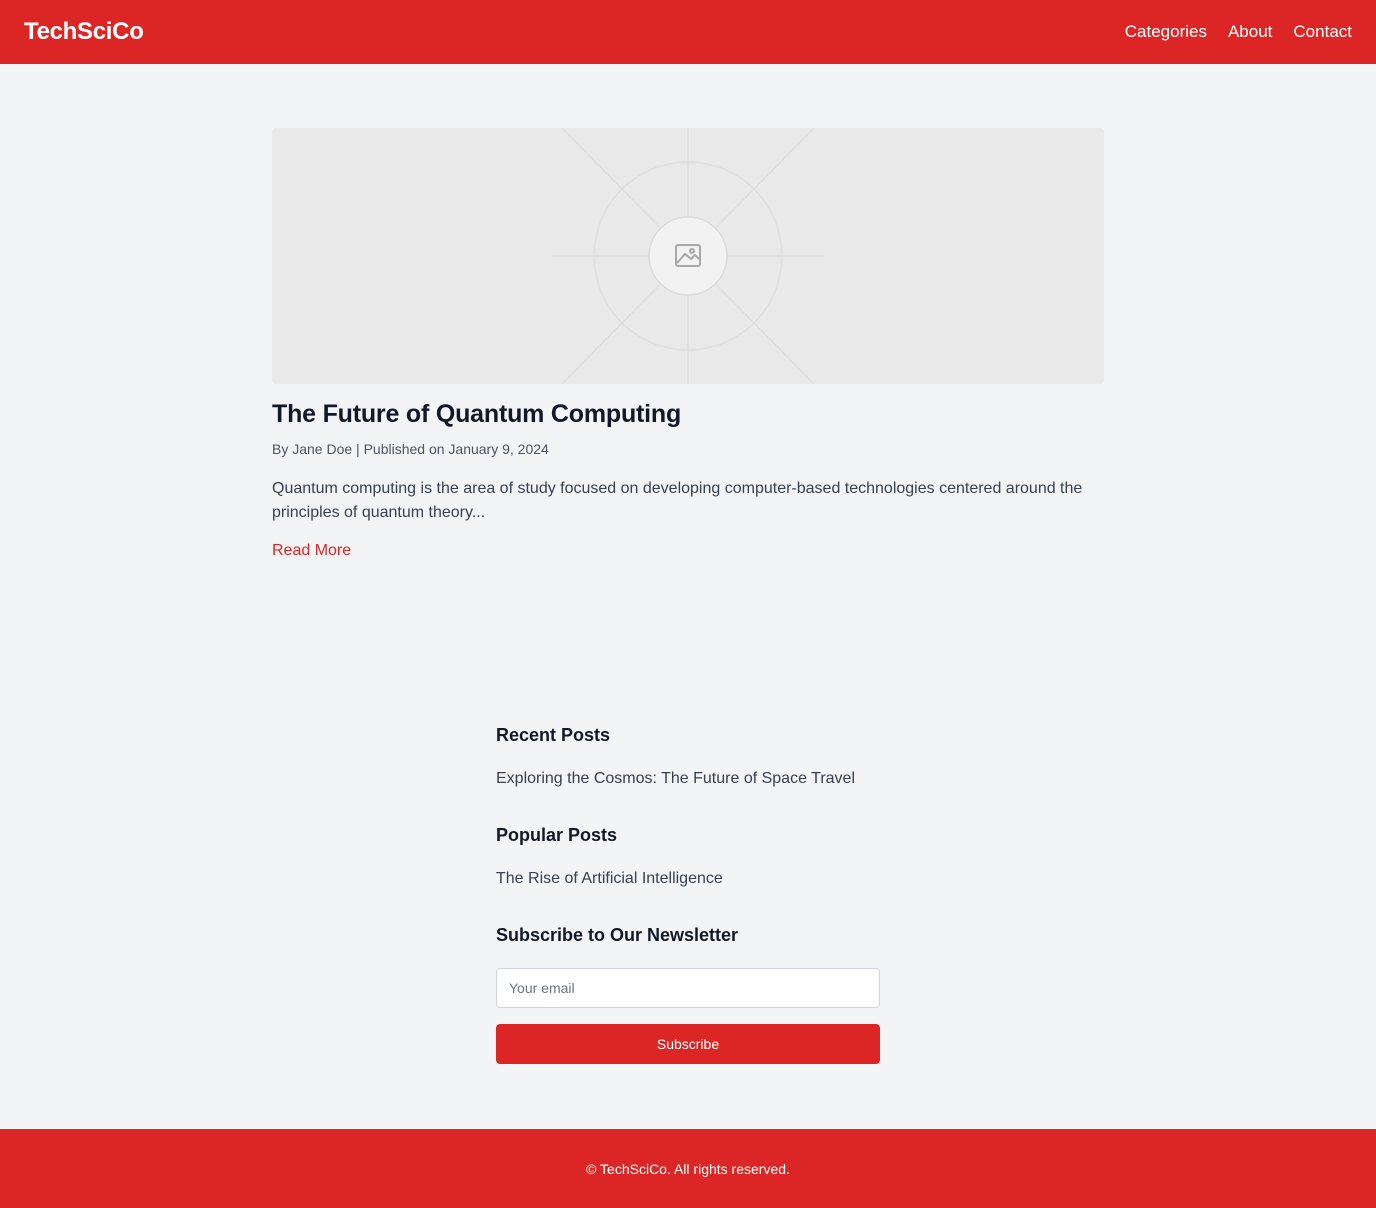 The image size is (1376, 1208). Describe the element at coordinates (688, 32) in the screenshot. I see `site-header: TechSciCo Categories About Contact` at that location.